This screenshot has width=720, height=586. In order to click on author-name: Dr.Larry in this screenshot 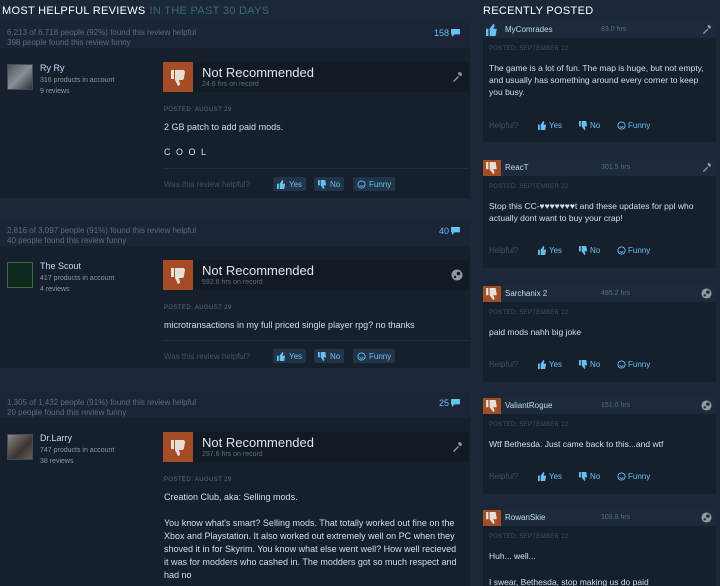, I will do `click(56, 438)`.